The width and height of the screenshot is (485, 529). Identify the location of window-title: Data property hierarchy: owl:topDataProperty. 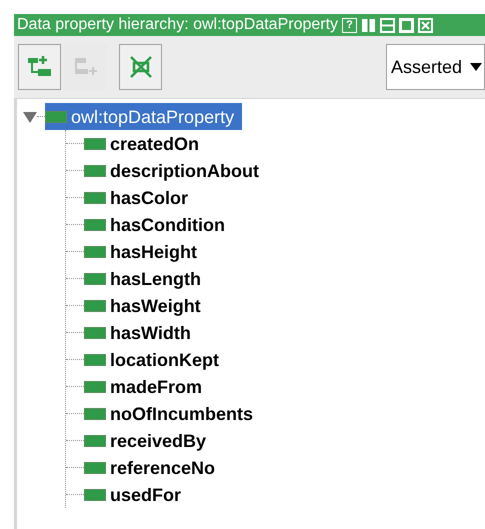
(177, 25).